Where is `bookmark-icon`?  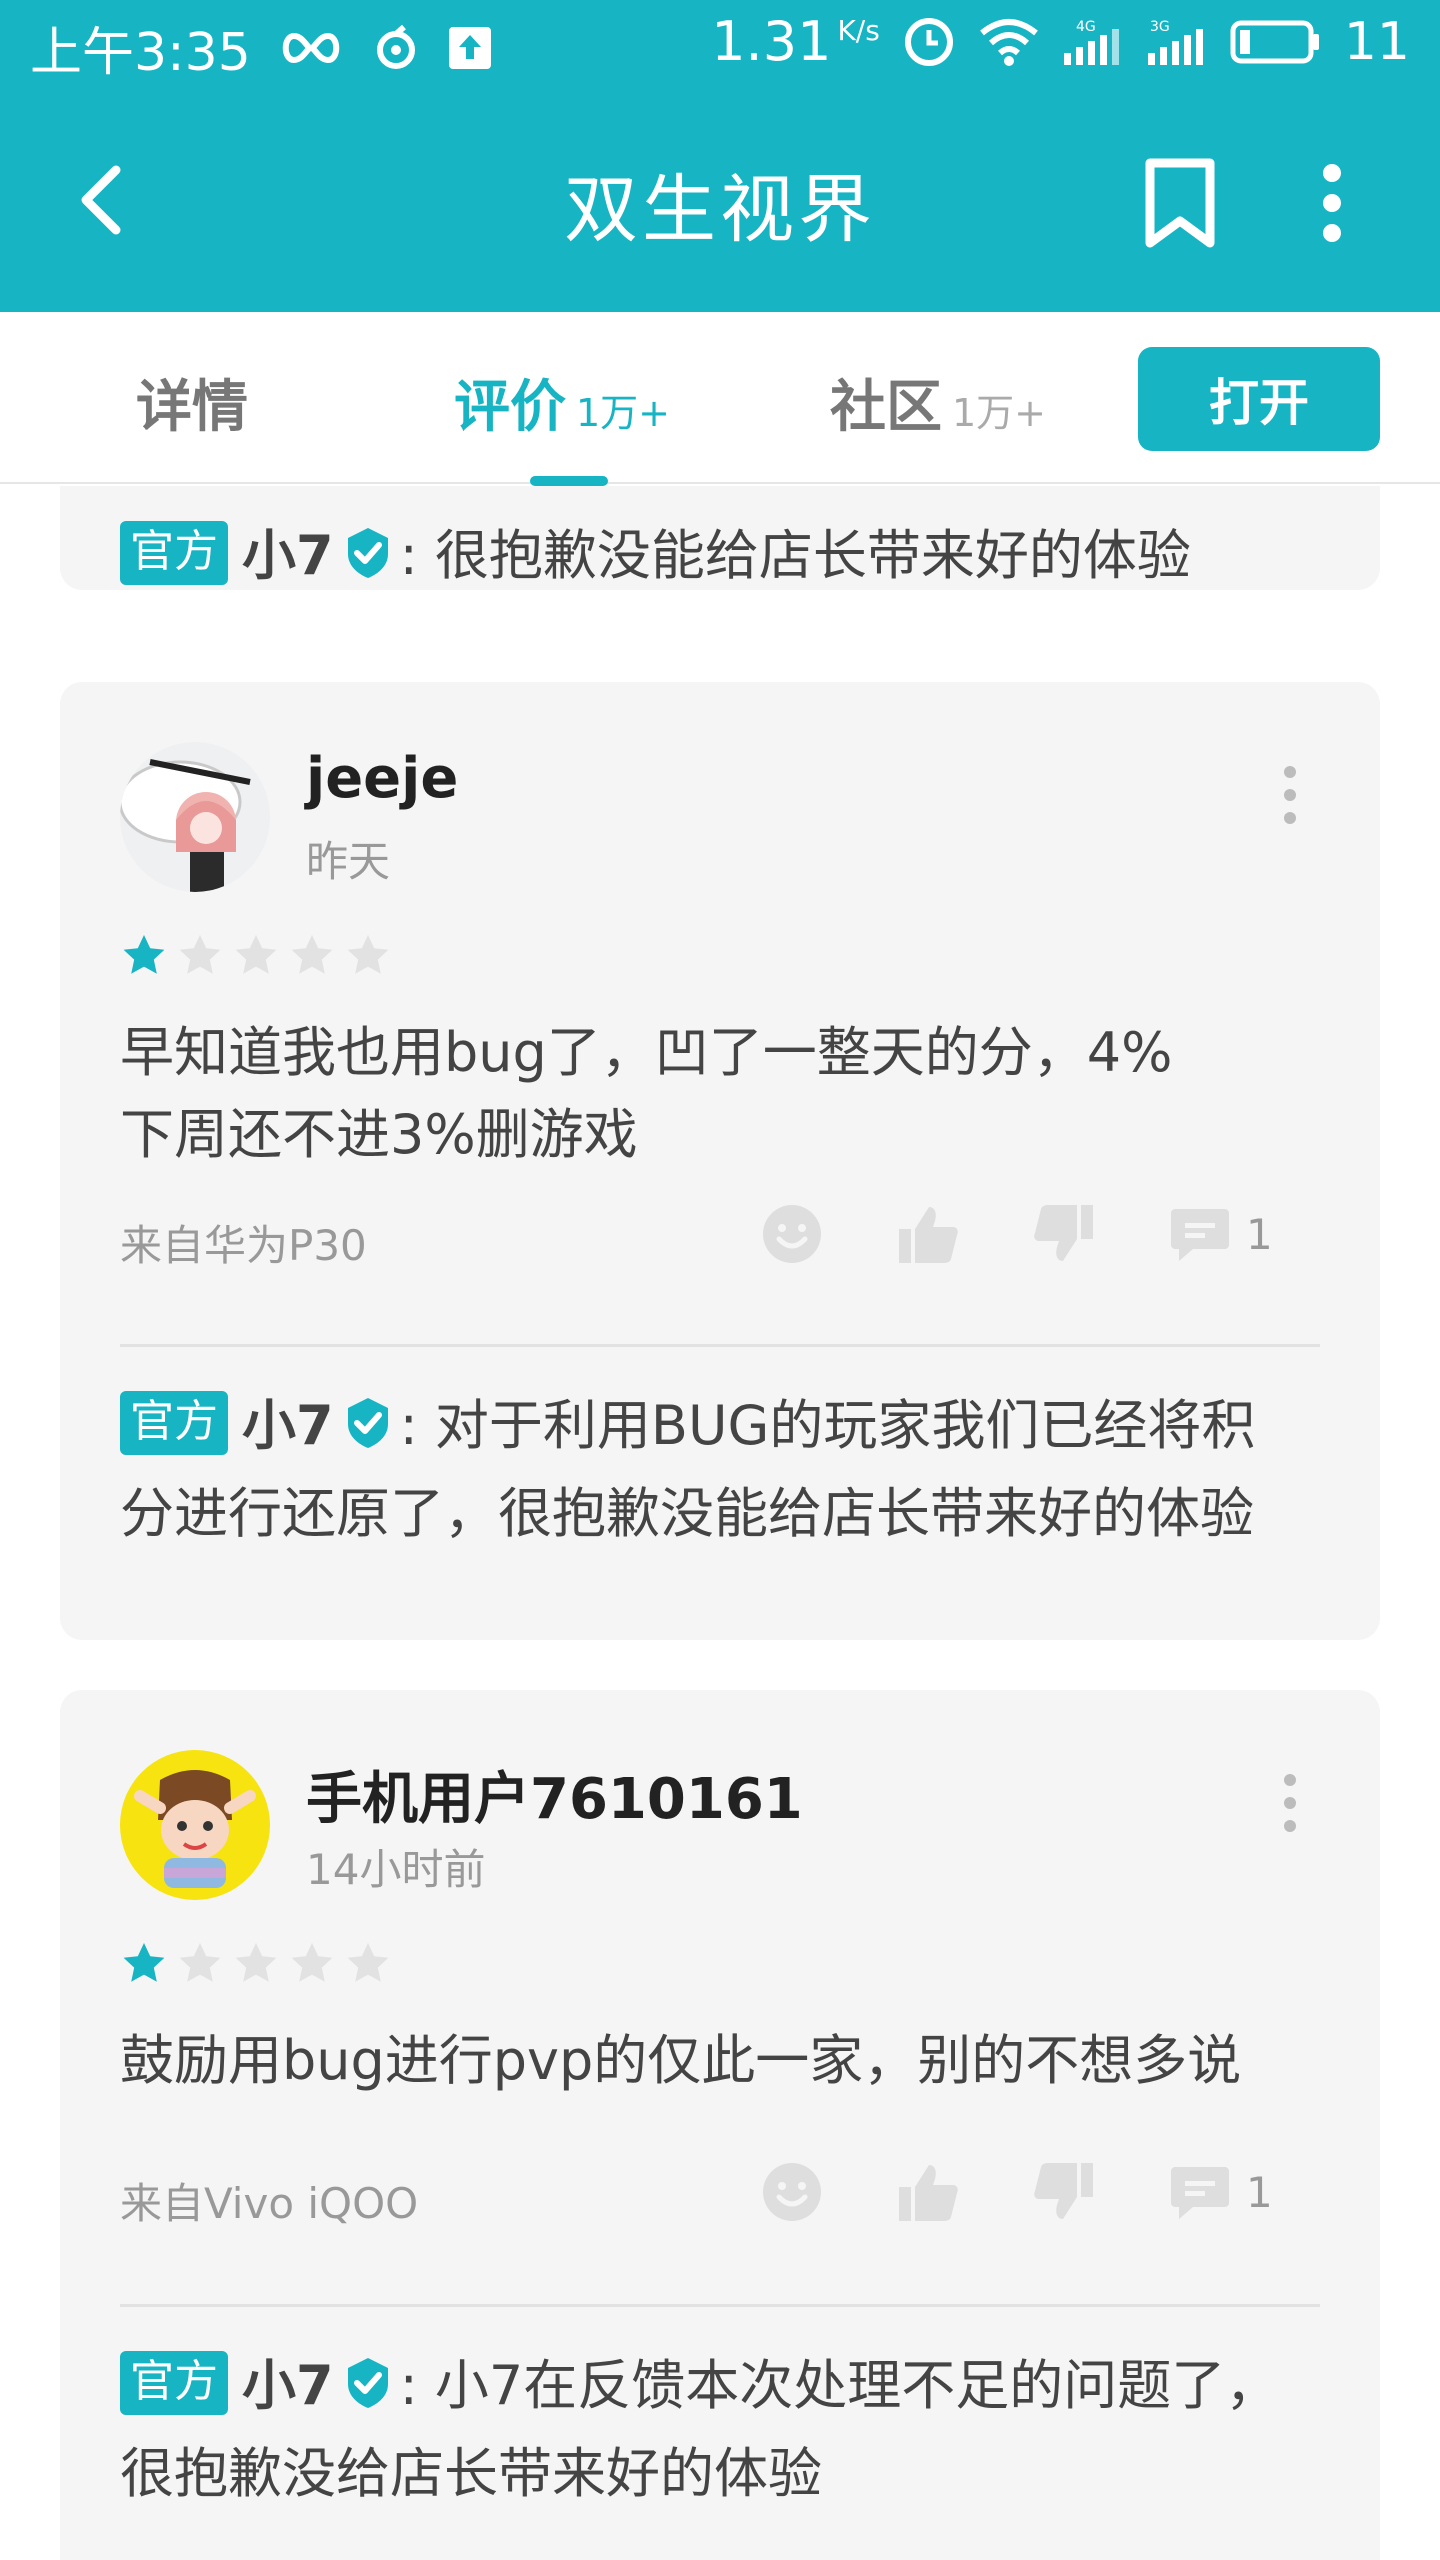 bookmark-icon is located at coordinates (1180, 203).